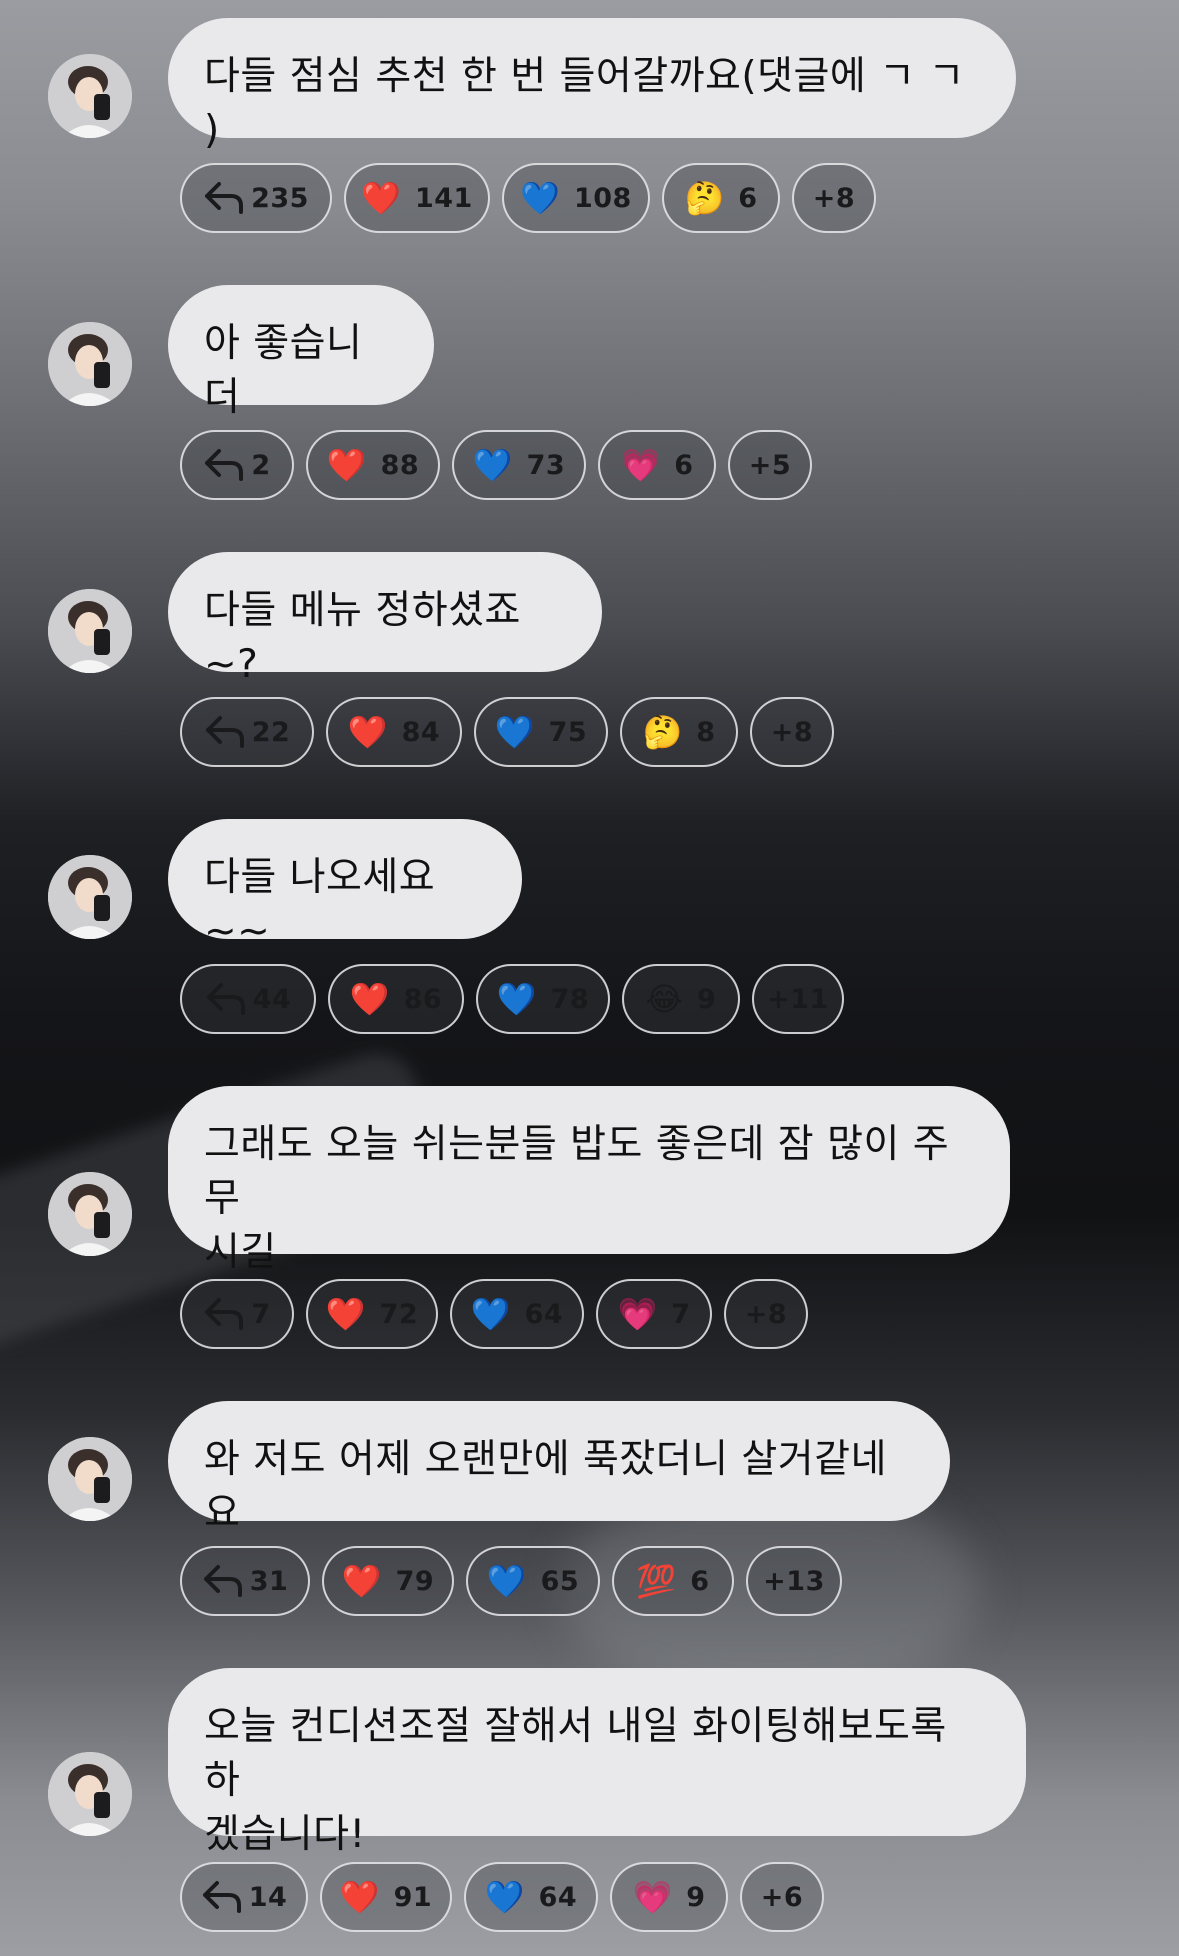 This screenshot has height=1956, width=1179. Describe the element at coordinates (545, 1486) in the screenshot. I see `message-text: 와 저도 어제 오랜만에 푹잤더니 살거같네요` at that location.